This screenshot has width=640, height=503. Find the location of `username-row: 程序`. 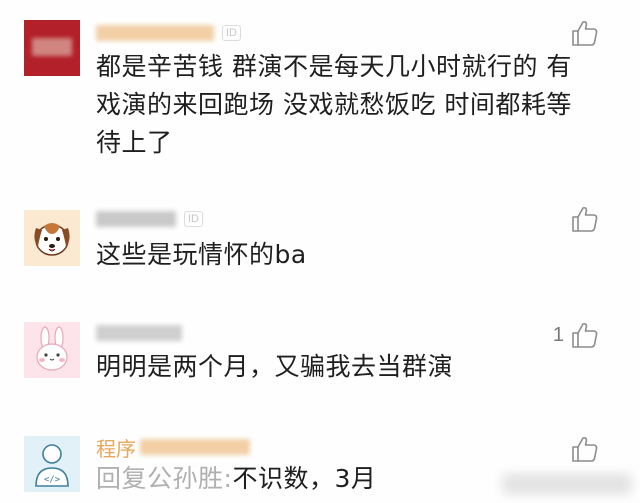

username-row: 程序 is located at coordinates (175, 448).